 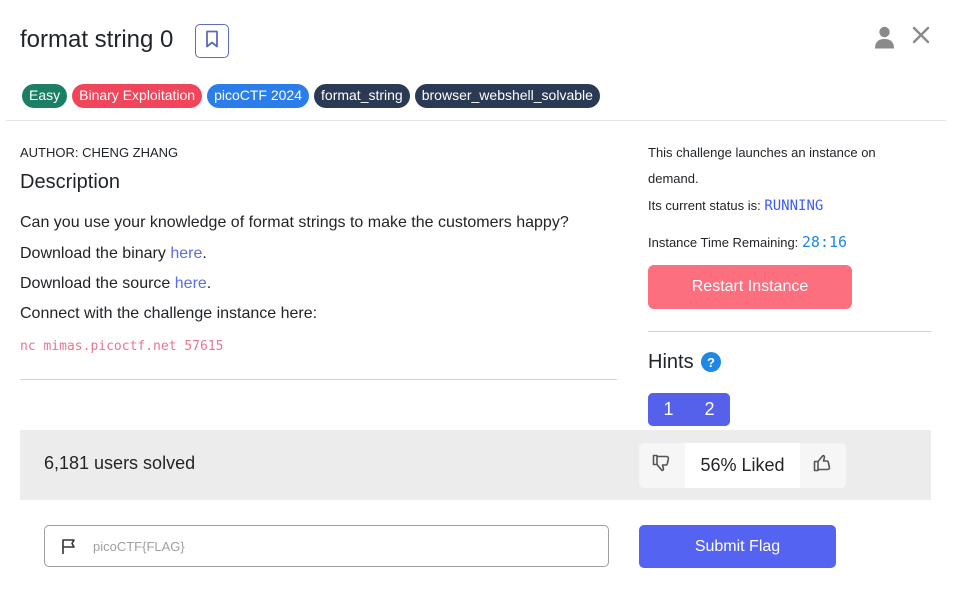 What do you see at coordinates (725, 242) in the screenshot?
I see `time-label: Instance Time Remaining:` at bounding box center [725, 242].